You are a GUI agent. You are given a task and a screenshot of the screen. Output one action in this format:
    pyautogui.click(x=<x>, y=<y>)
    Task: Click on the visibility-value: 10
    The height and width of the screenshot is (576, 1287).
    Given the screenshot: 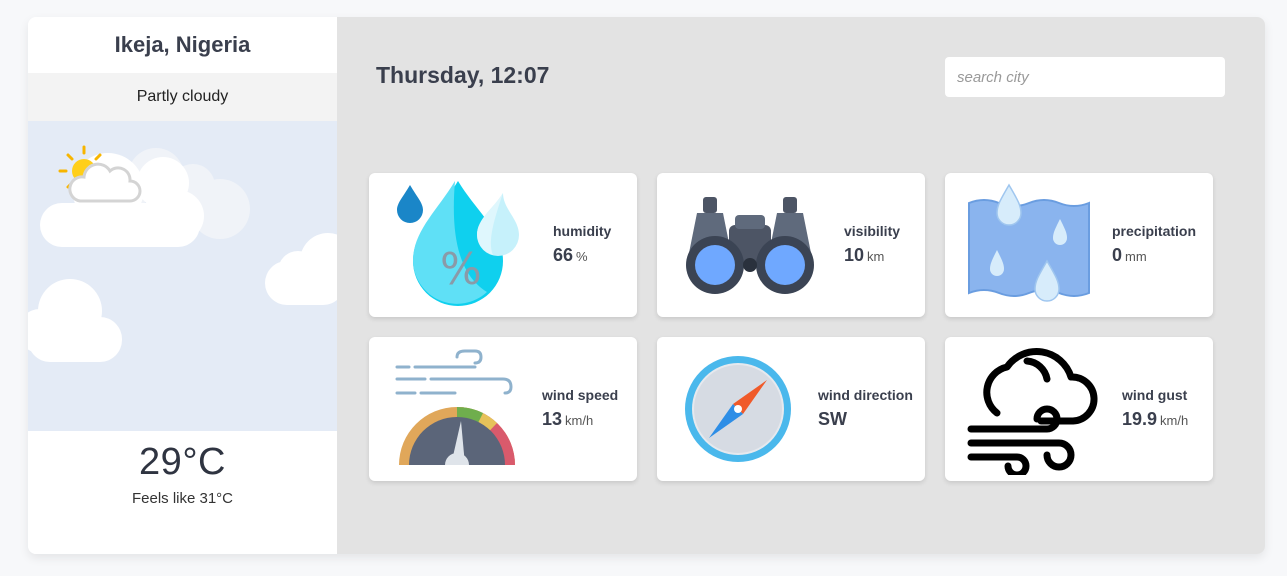 What is the action you would take?
    pyautogui.click(x=854, y=255)
    